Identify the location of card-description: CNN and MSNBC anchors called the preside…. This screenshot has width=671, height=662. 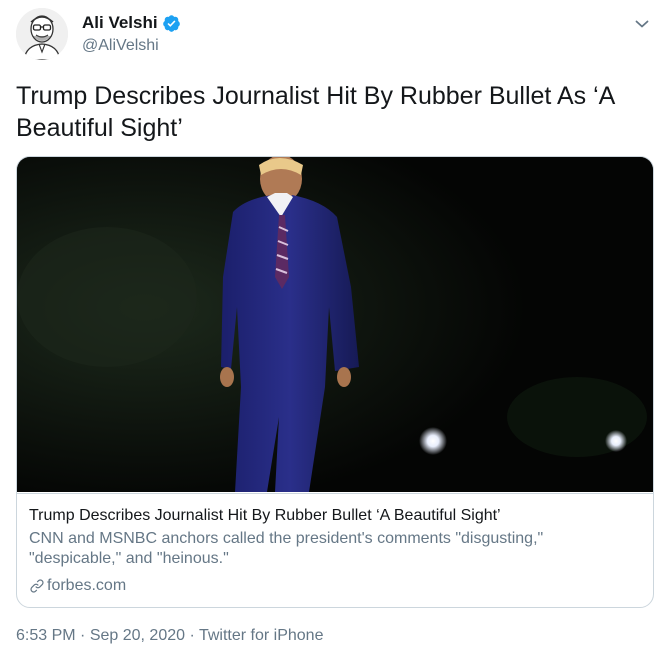
(286, 548).